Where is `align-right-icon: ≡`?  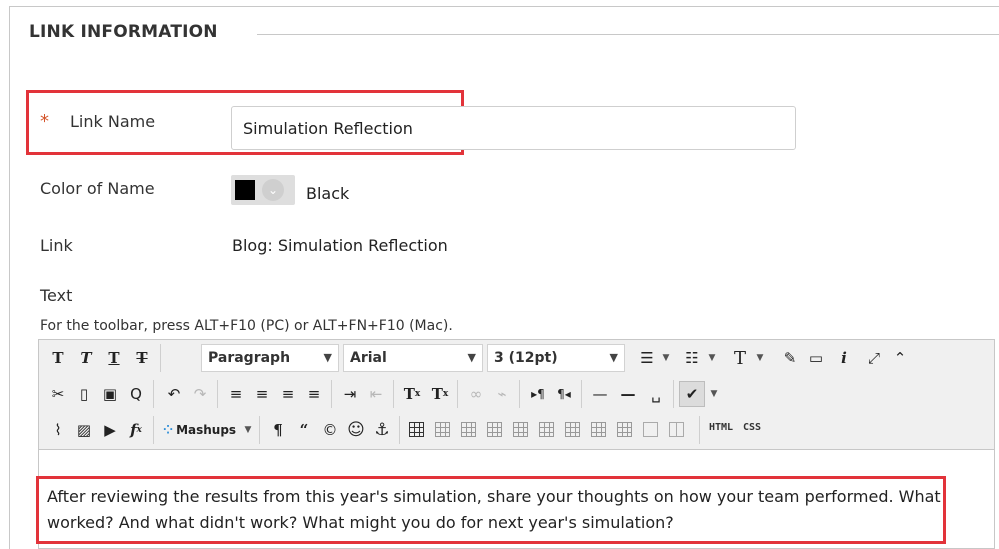 align-right-icon: ≡ is located at coordinates (288, 394).